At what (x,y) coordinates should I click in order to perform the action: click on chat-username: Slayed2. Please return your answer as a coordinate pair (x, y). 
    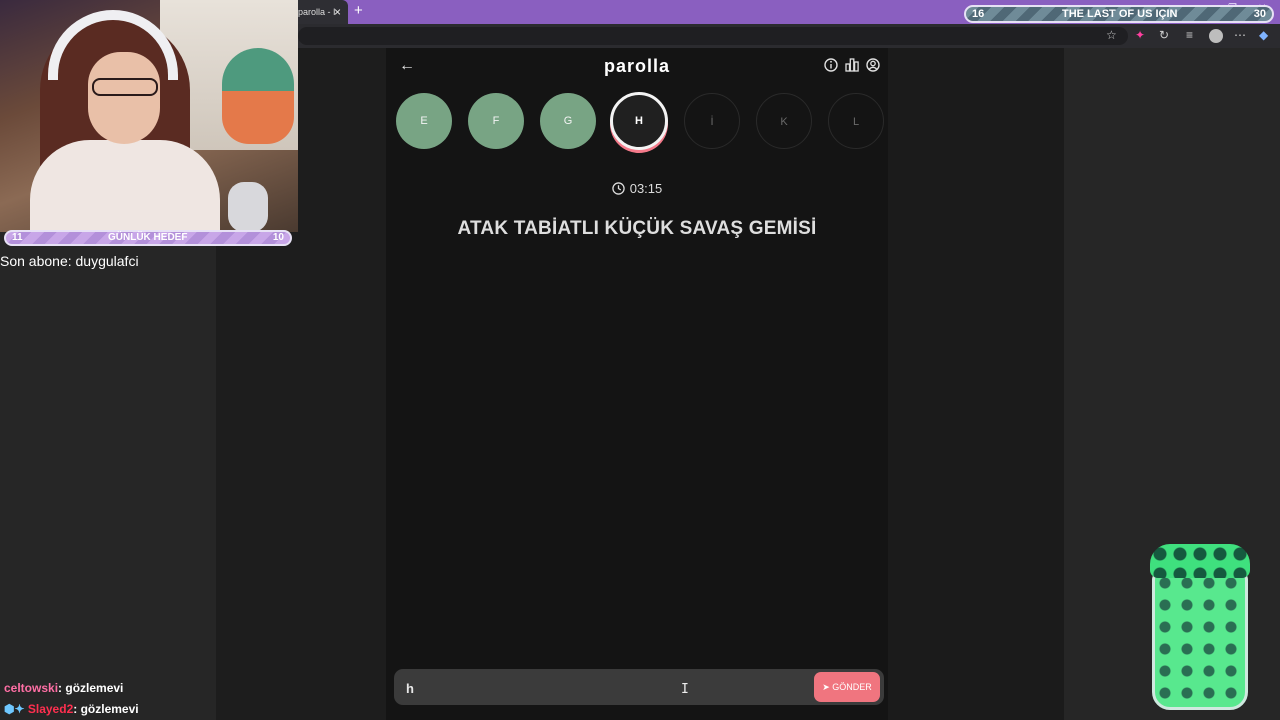
    Looking at the image, I should click on (50, 709).